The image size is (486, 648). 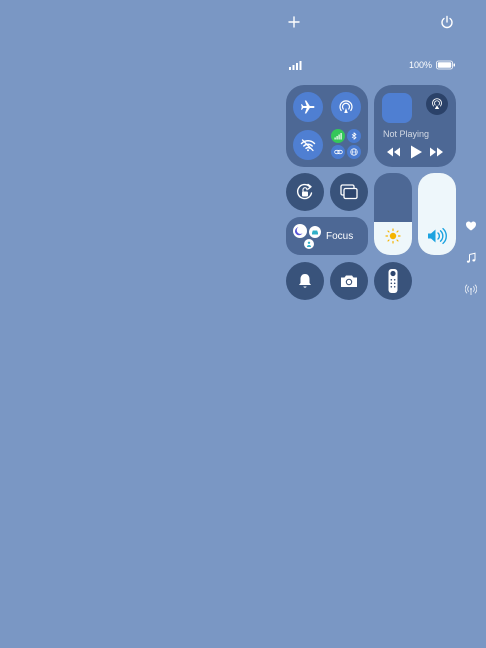 I want to click on cellular-icon, so click(x=338, y=136).